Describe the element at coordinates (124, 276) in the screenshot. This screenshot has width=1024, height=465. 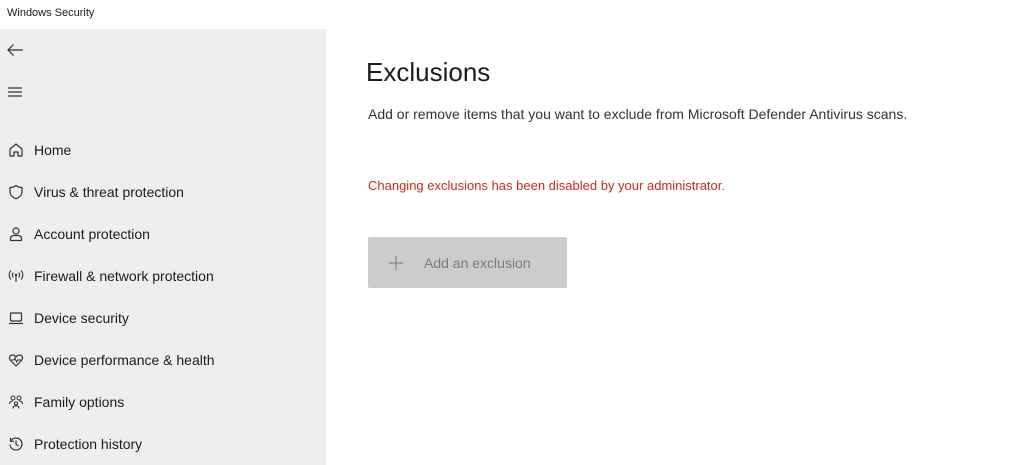
I see `sidebar-item-label: Firewall & network protection` at that location.